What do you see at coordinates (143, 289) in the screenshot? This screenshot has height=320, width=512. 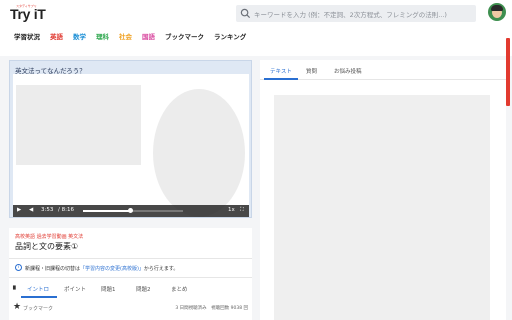 I see `tab-question-2: 問題2` at bounding box center [143, 289].